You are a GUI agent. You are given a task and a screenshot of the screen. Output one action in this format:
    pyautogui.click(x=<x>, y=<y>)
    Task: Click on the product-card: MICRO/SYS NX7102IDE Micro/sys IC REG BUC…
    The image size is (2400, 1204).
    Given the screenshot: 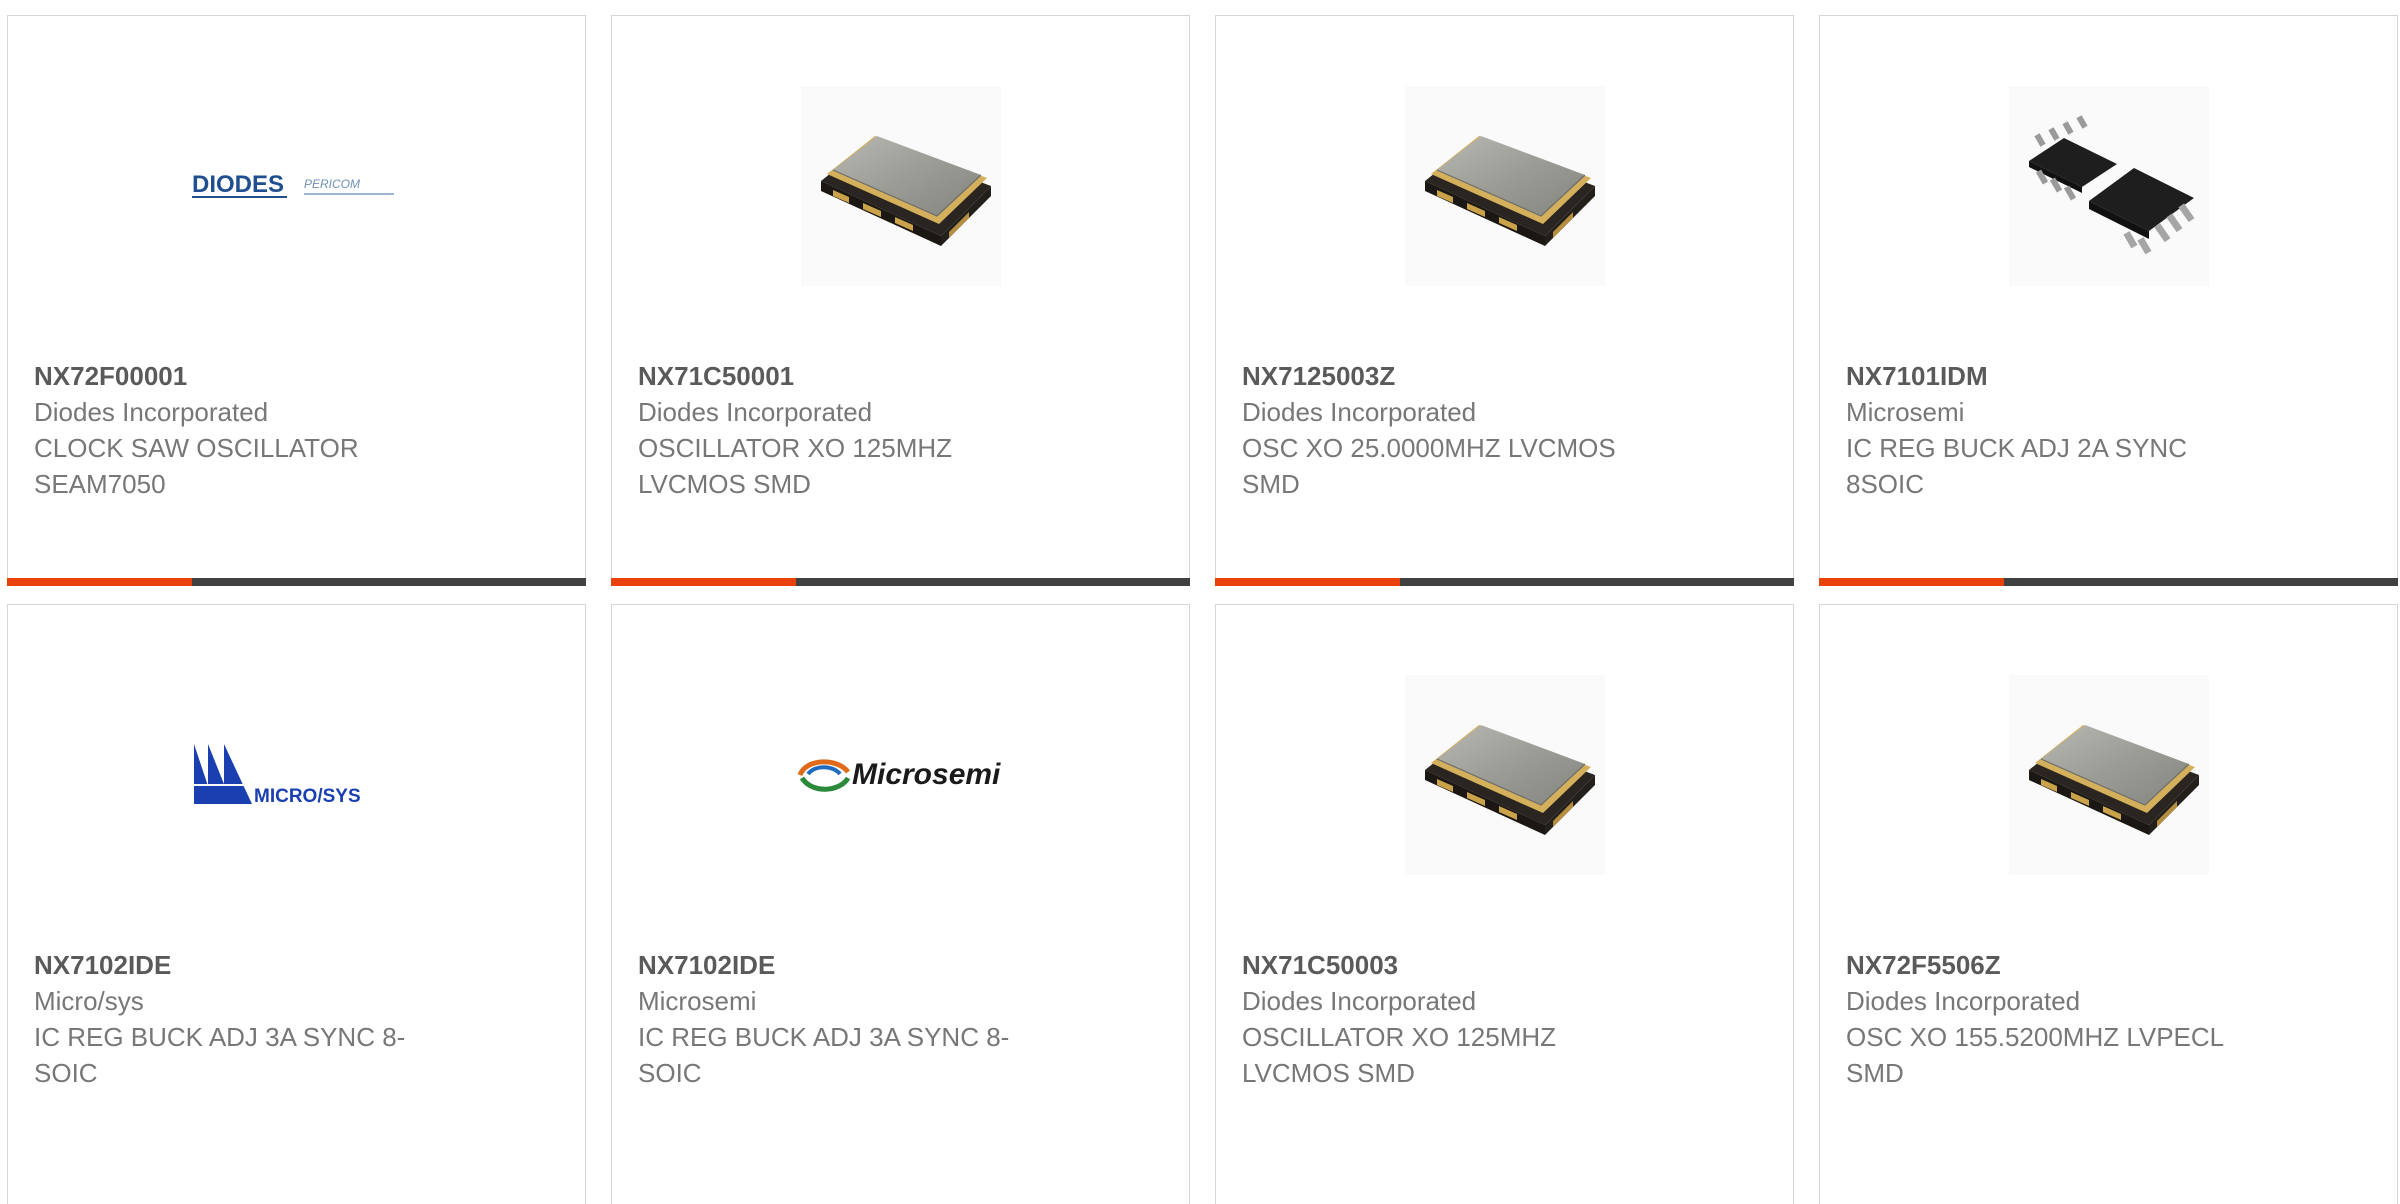 What is the action you would take?
    pyautogui.click(x=296, y=904)
    